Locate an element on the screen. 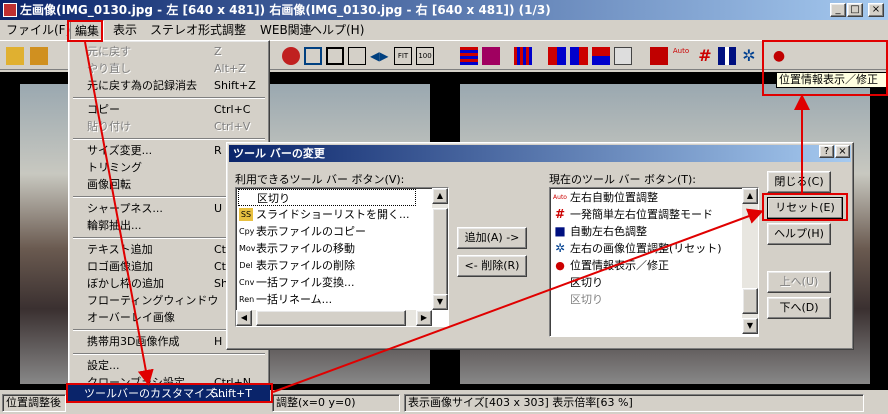  arrow-edit-to-customize is located at coordinates (119, 213).